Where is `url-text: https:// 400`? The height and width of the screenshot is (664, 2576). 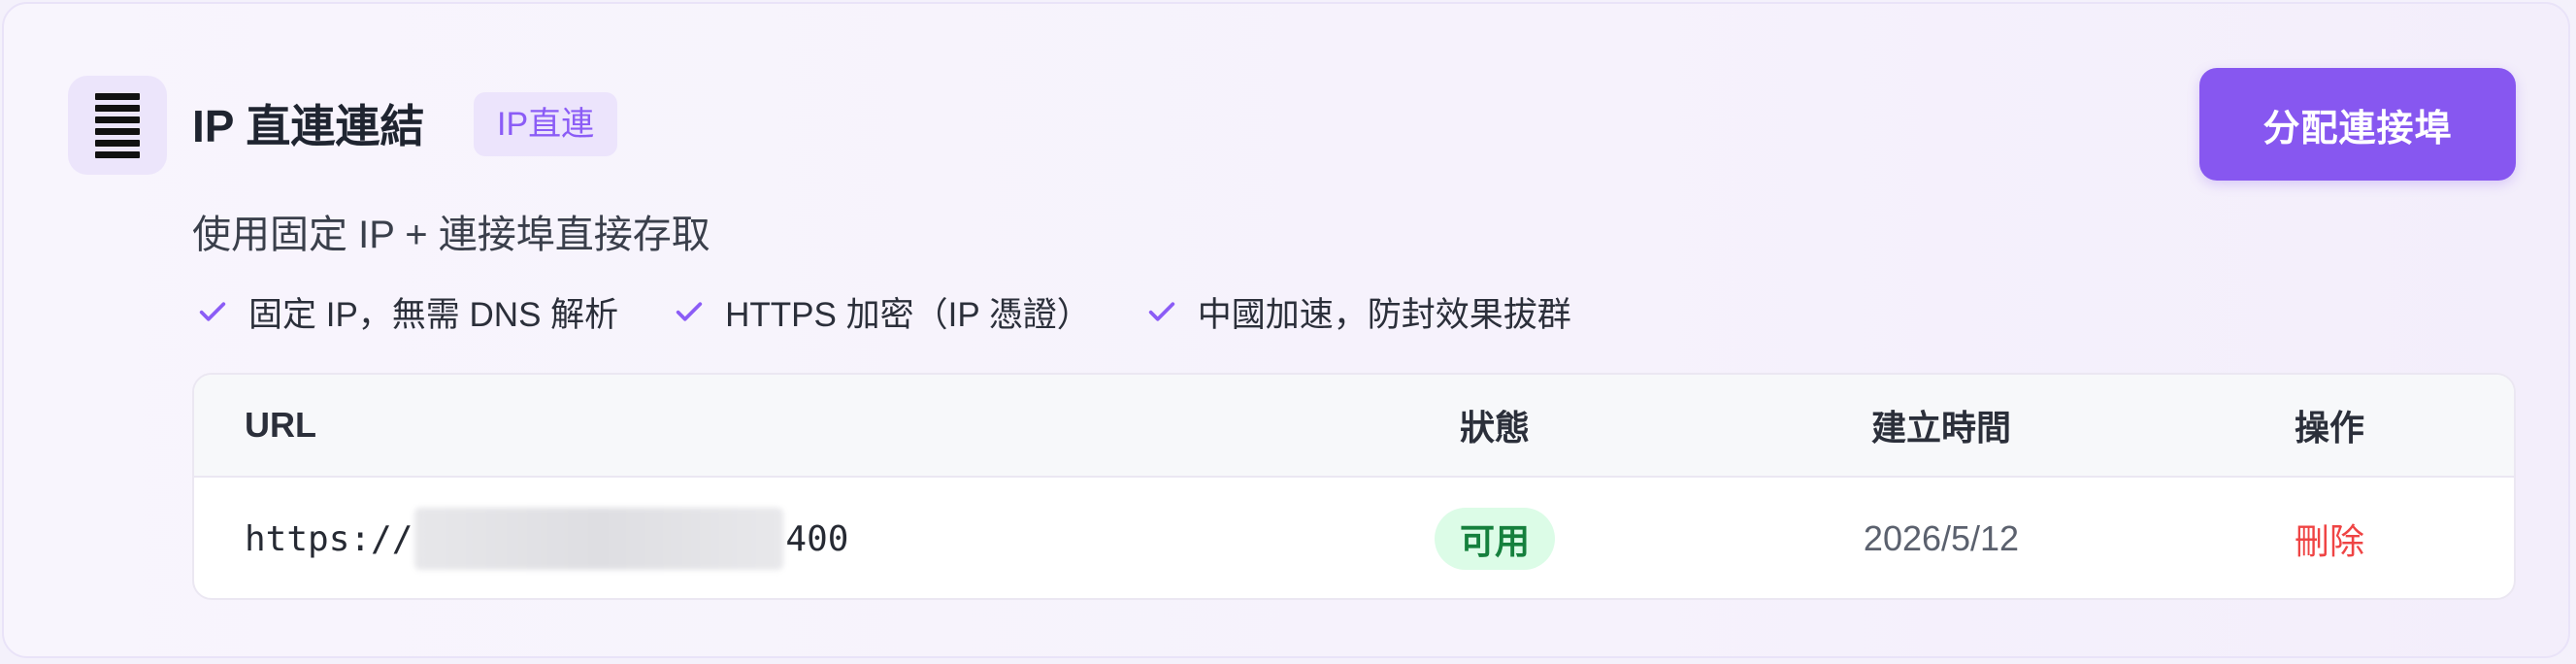
url-text: https:// 400 is located at coordinates (546, 539).